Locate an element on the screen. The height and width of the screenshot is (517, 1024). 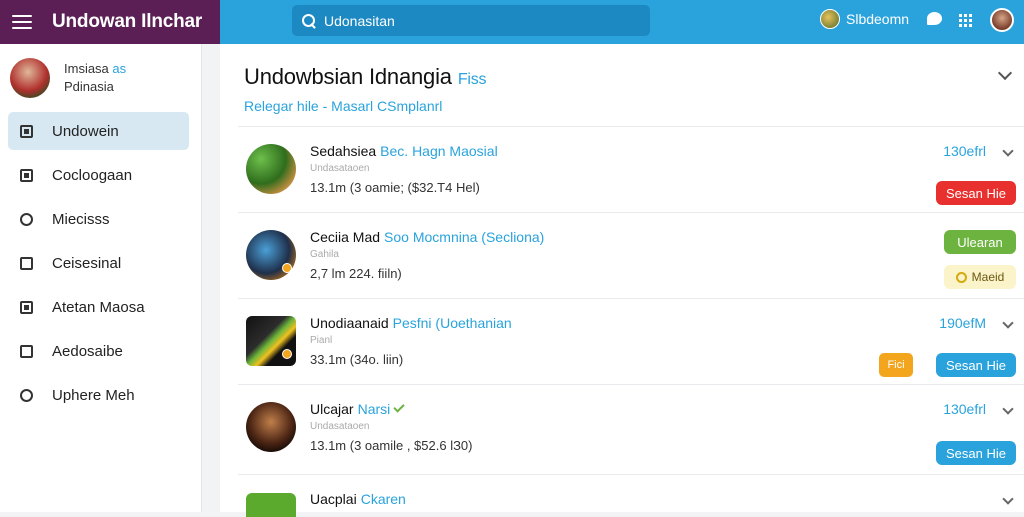
sidebar-item-aedosaibe: Aedosaibe is located at coordinates (98, 351).